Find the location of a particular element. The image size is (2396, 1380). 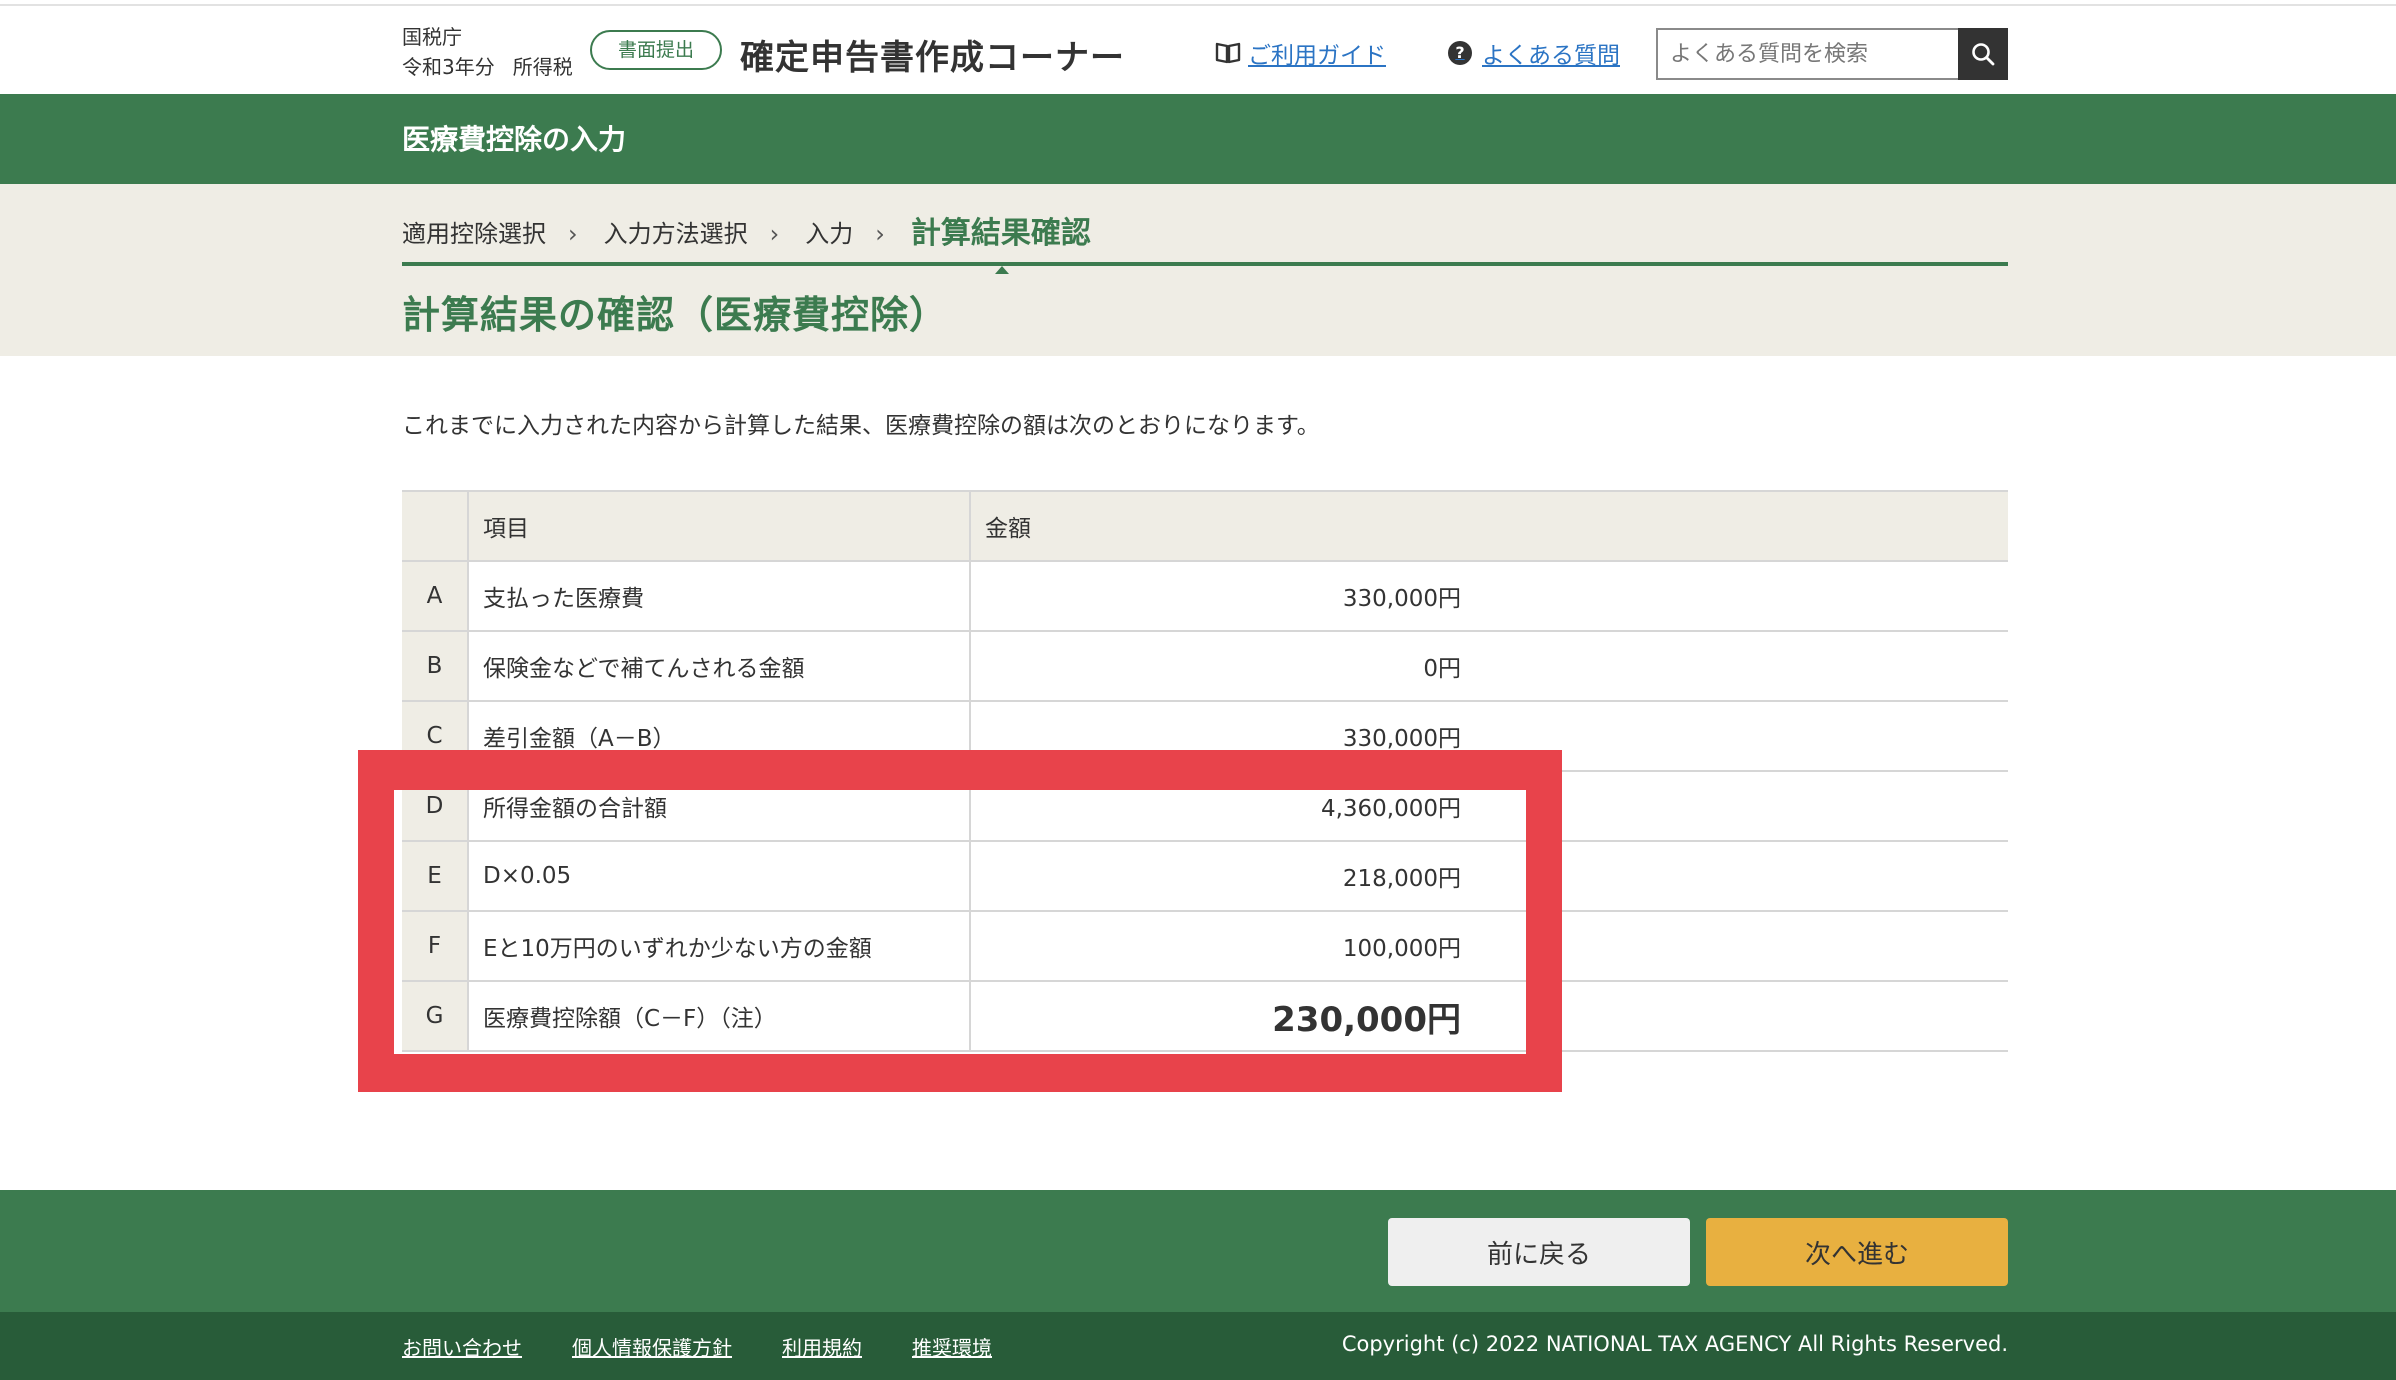

row-amount: 0円 is located at coordinates (1442, 669).